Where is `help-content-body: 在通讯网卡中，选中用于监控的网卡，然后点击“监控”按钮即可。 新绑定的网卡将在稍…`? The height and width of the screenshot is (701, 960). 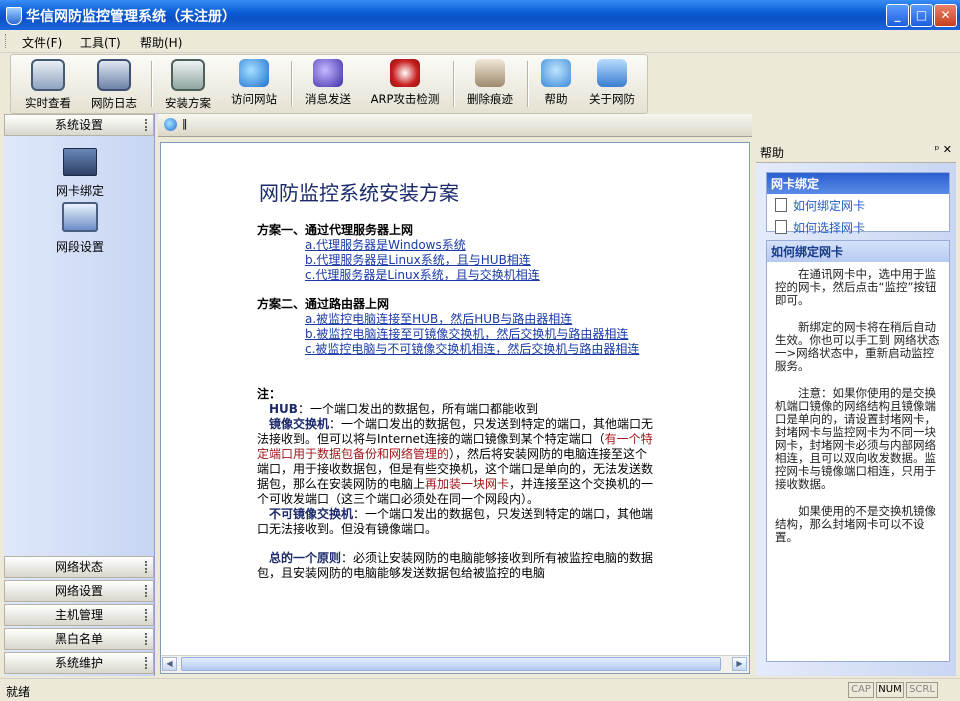 help-content-body: 在通讯网卡中，选中用于监控的网卡，然后点击“监控”按钮即可。 新绑定的网卡将在稍… is located at coordinates (858, 403).